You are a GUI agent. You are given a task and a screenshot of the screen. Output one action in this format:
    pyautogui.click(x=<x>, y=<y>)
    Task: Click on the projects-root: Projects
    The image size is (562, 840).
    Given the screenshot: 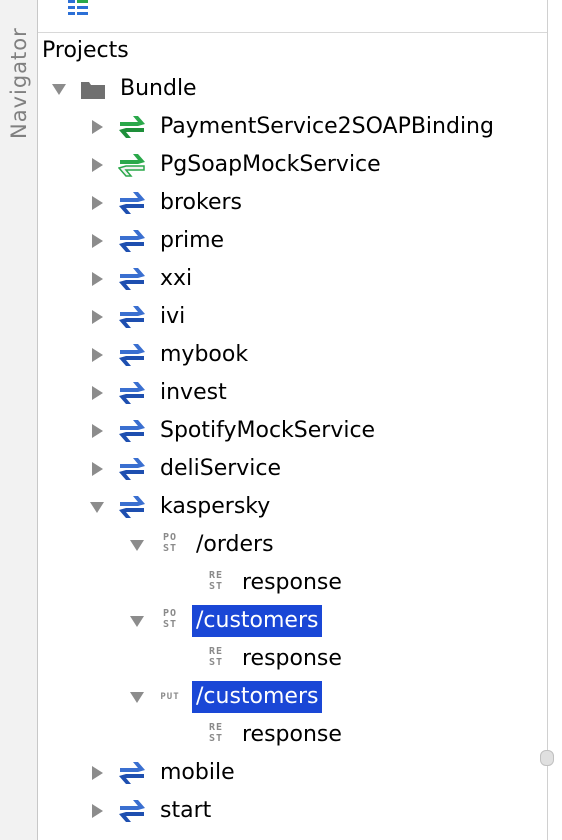 What is the action you would take?
    pyautogui.click(x=85, y=50)
    